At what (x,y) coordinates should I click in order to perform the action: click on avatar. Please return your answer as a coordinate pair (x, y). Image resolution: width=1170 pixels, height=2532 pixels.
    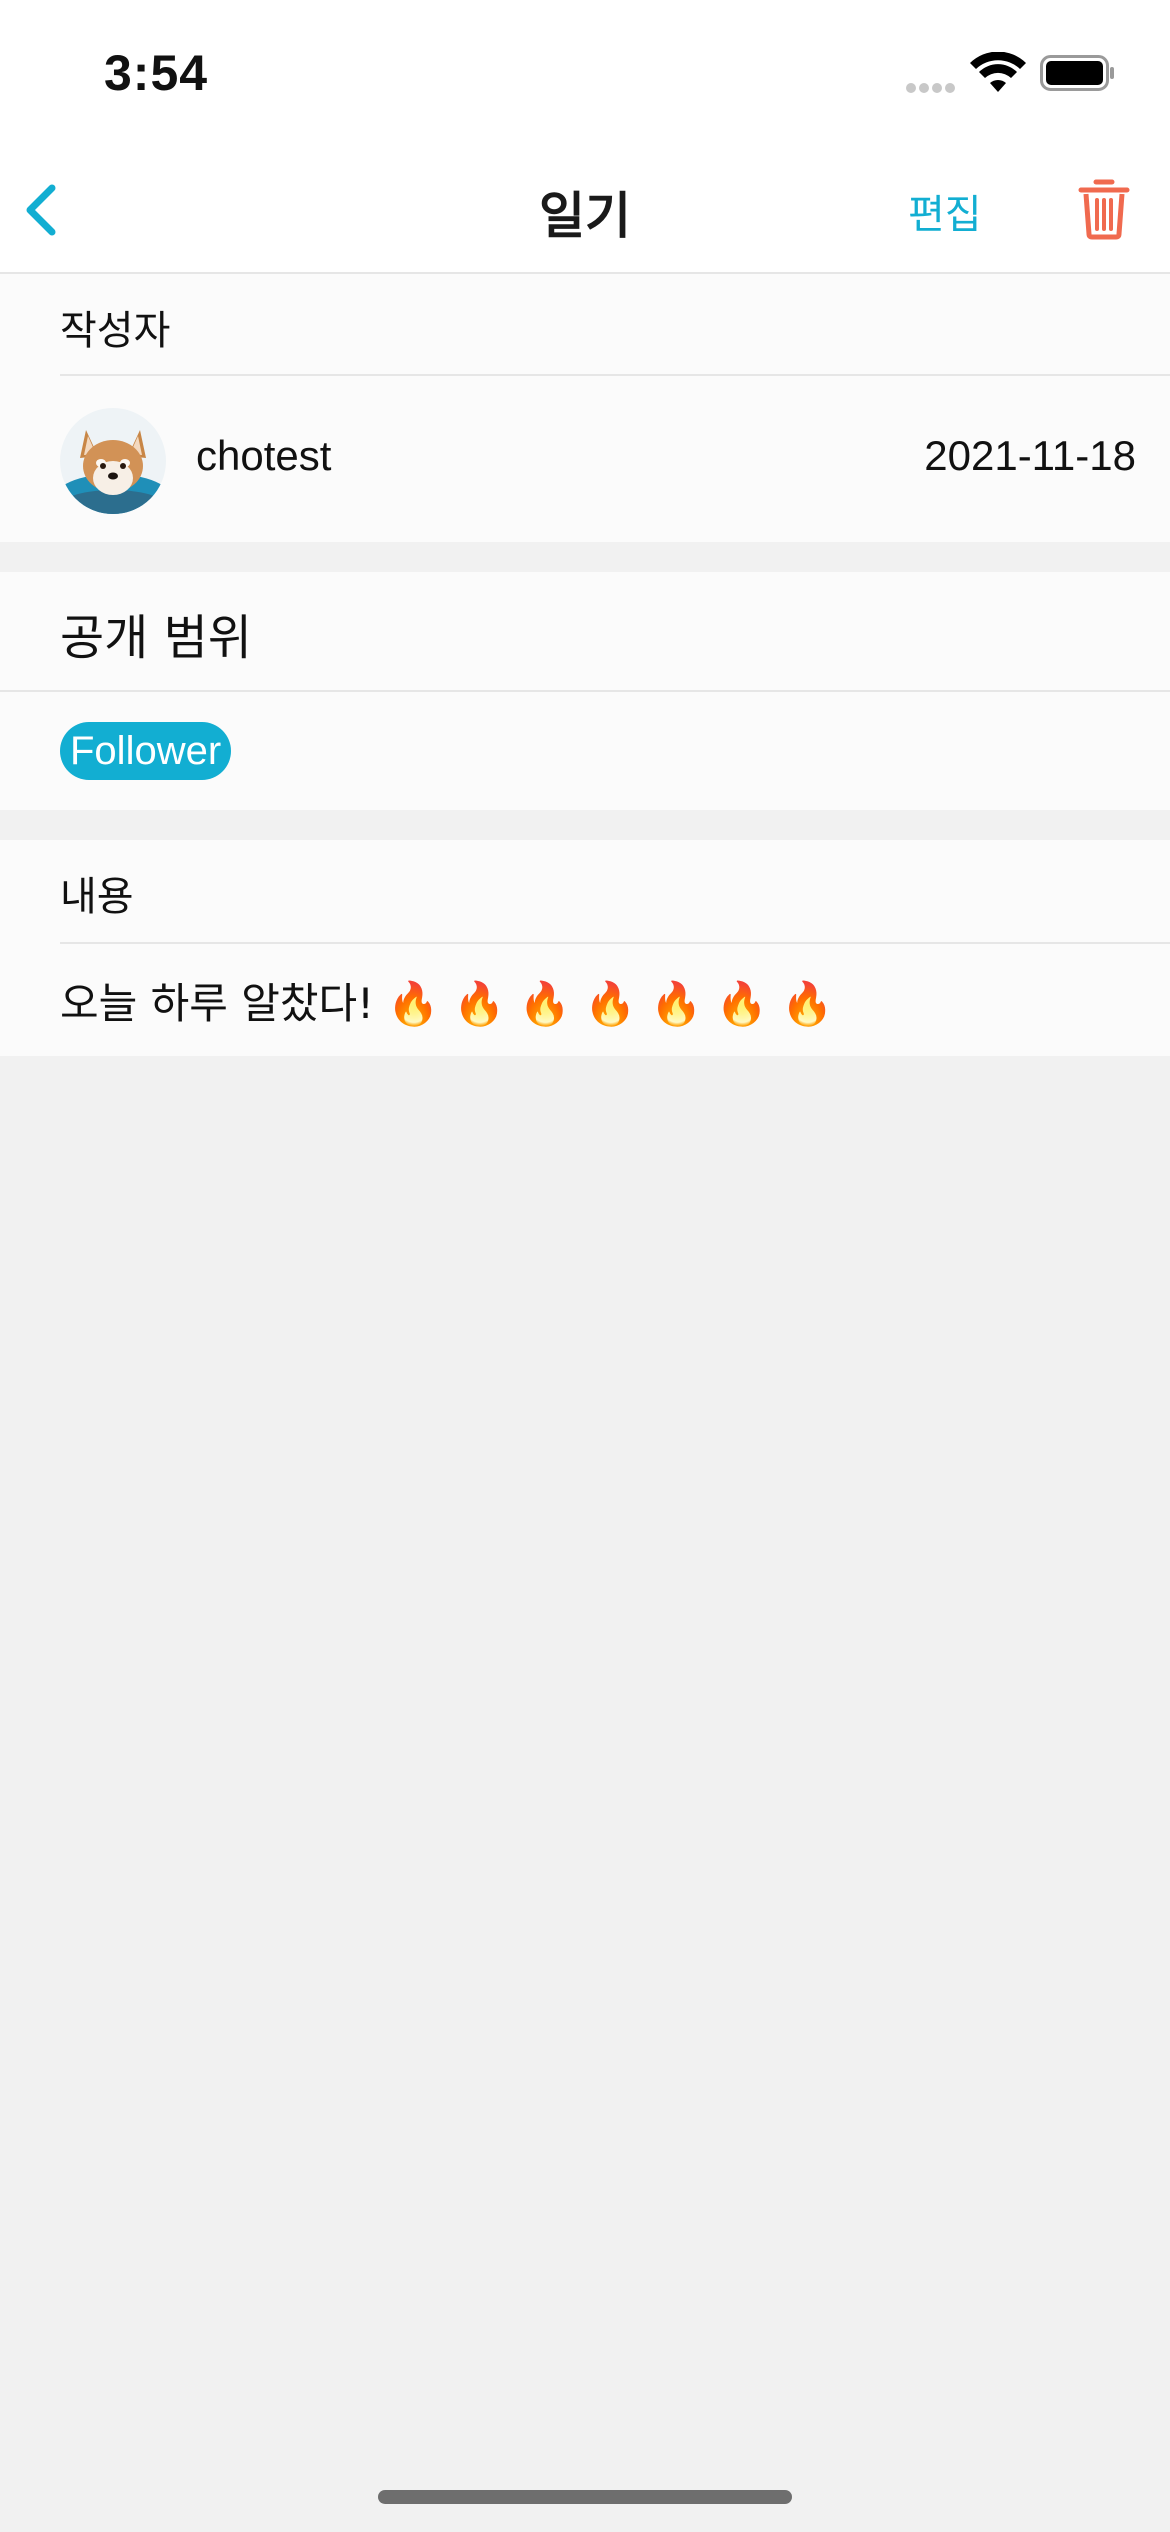
    Looking at the image, I should click on (113, 461).